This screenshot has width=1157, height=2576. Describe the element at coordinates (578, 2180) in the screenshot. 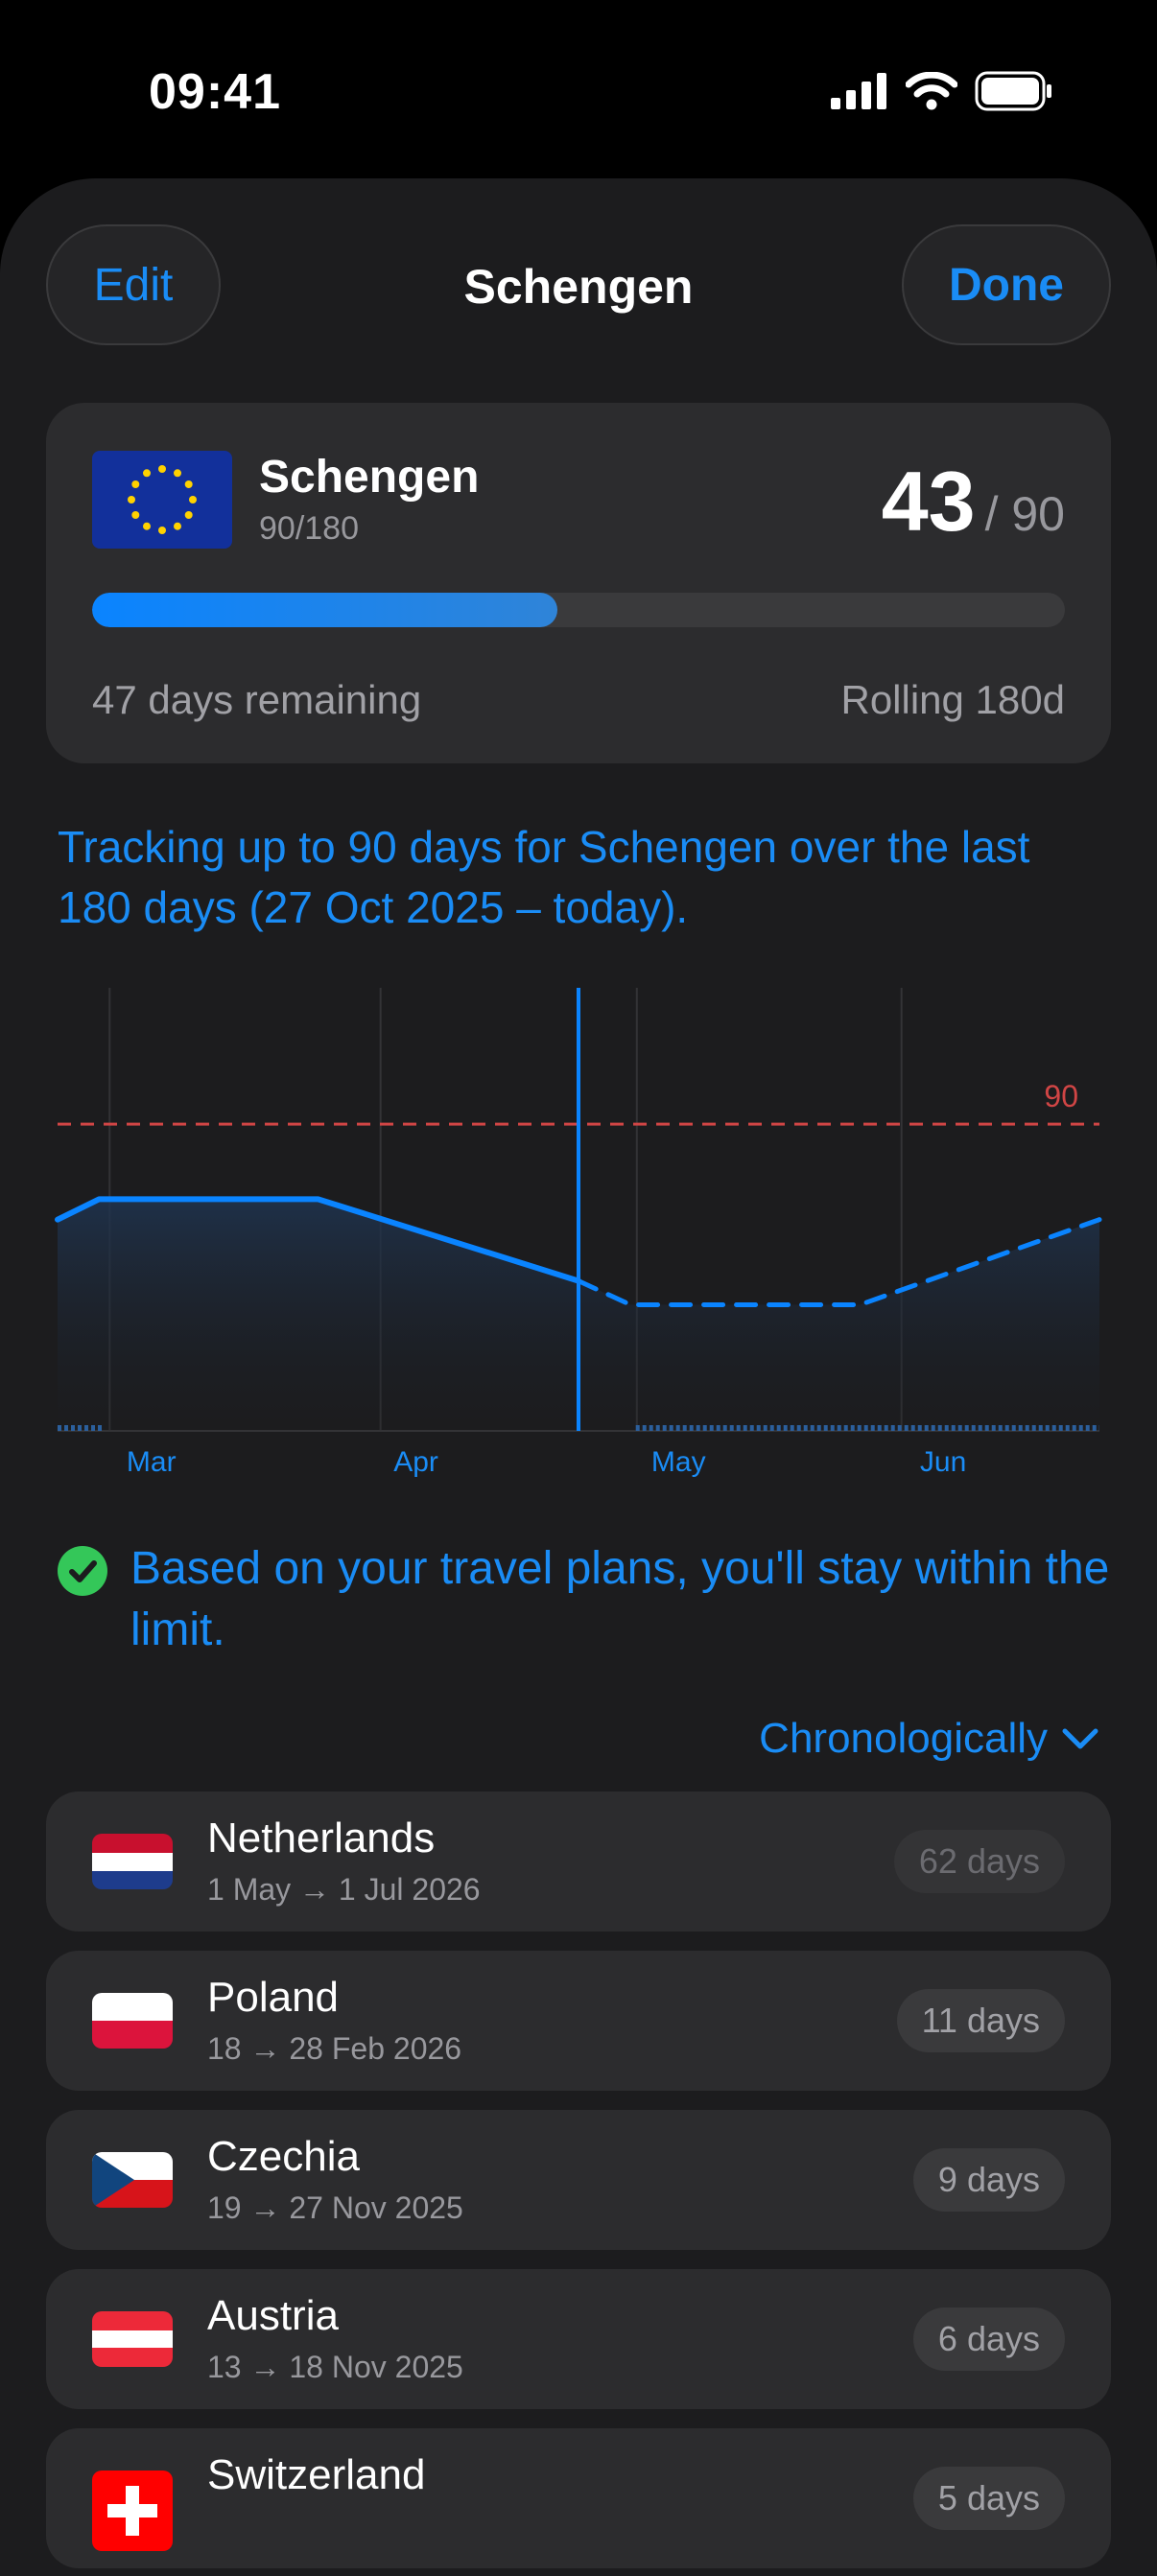

I see `trip-row: Czechia 19 → 27 Nov 2025 9 days` at that location.